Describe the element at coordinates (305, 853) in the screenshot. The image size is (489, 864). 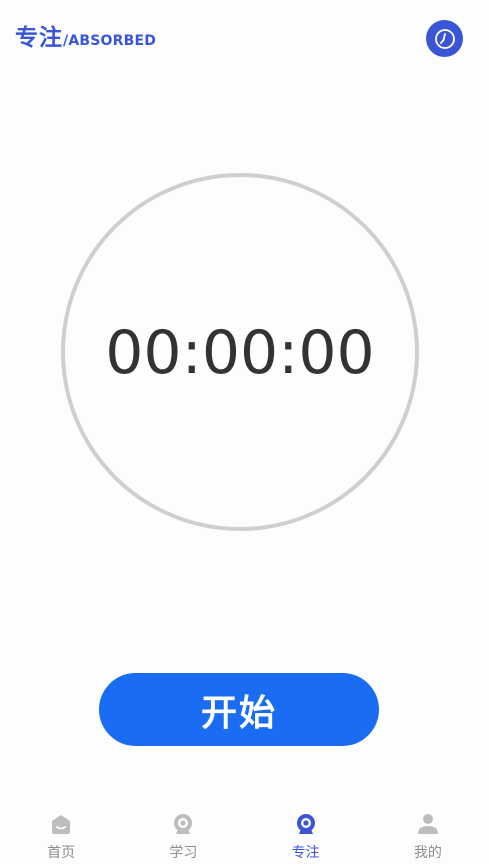
I see `tab-focus-label: 专注` at that location.